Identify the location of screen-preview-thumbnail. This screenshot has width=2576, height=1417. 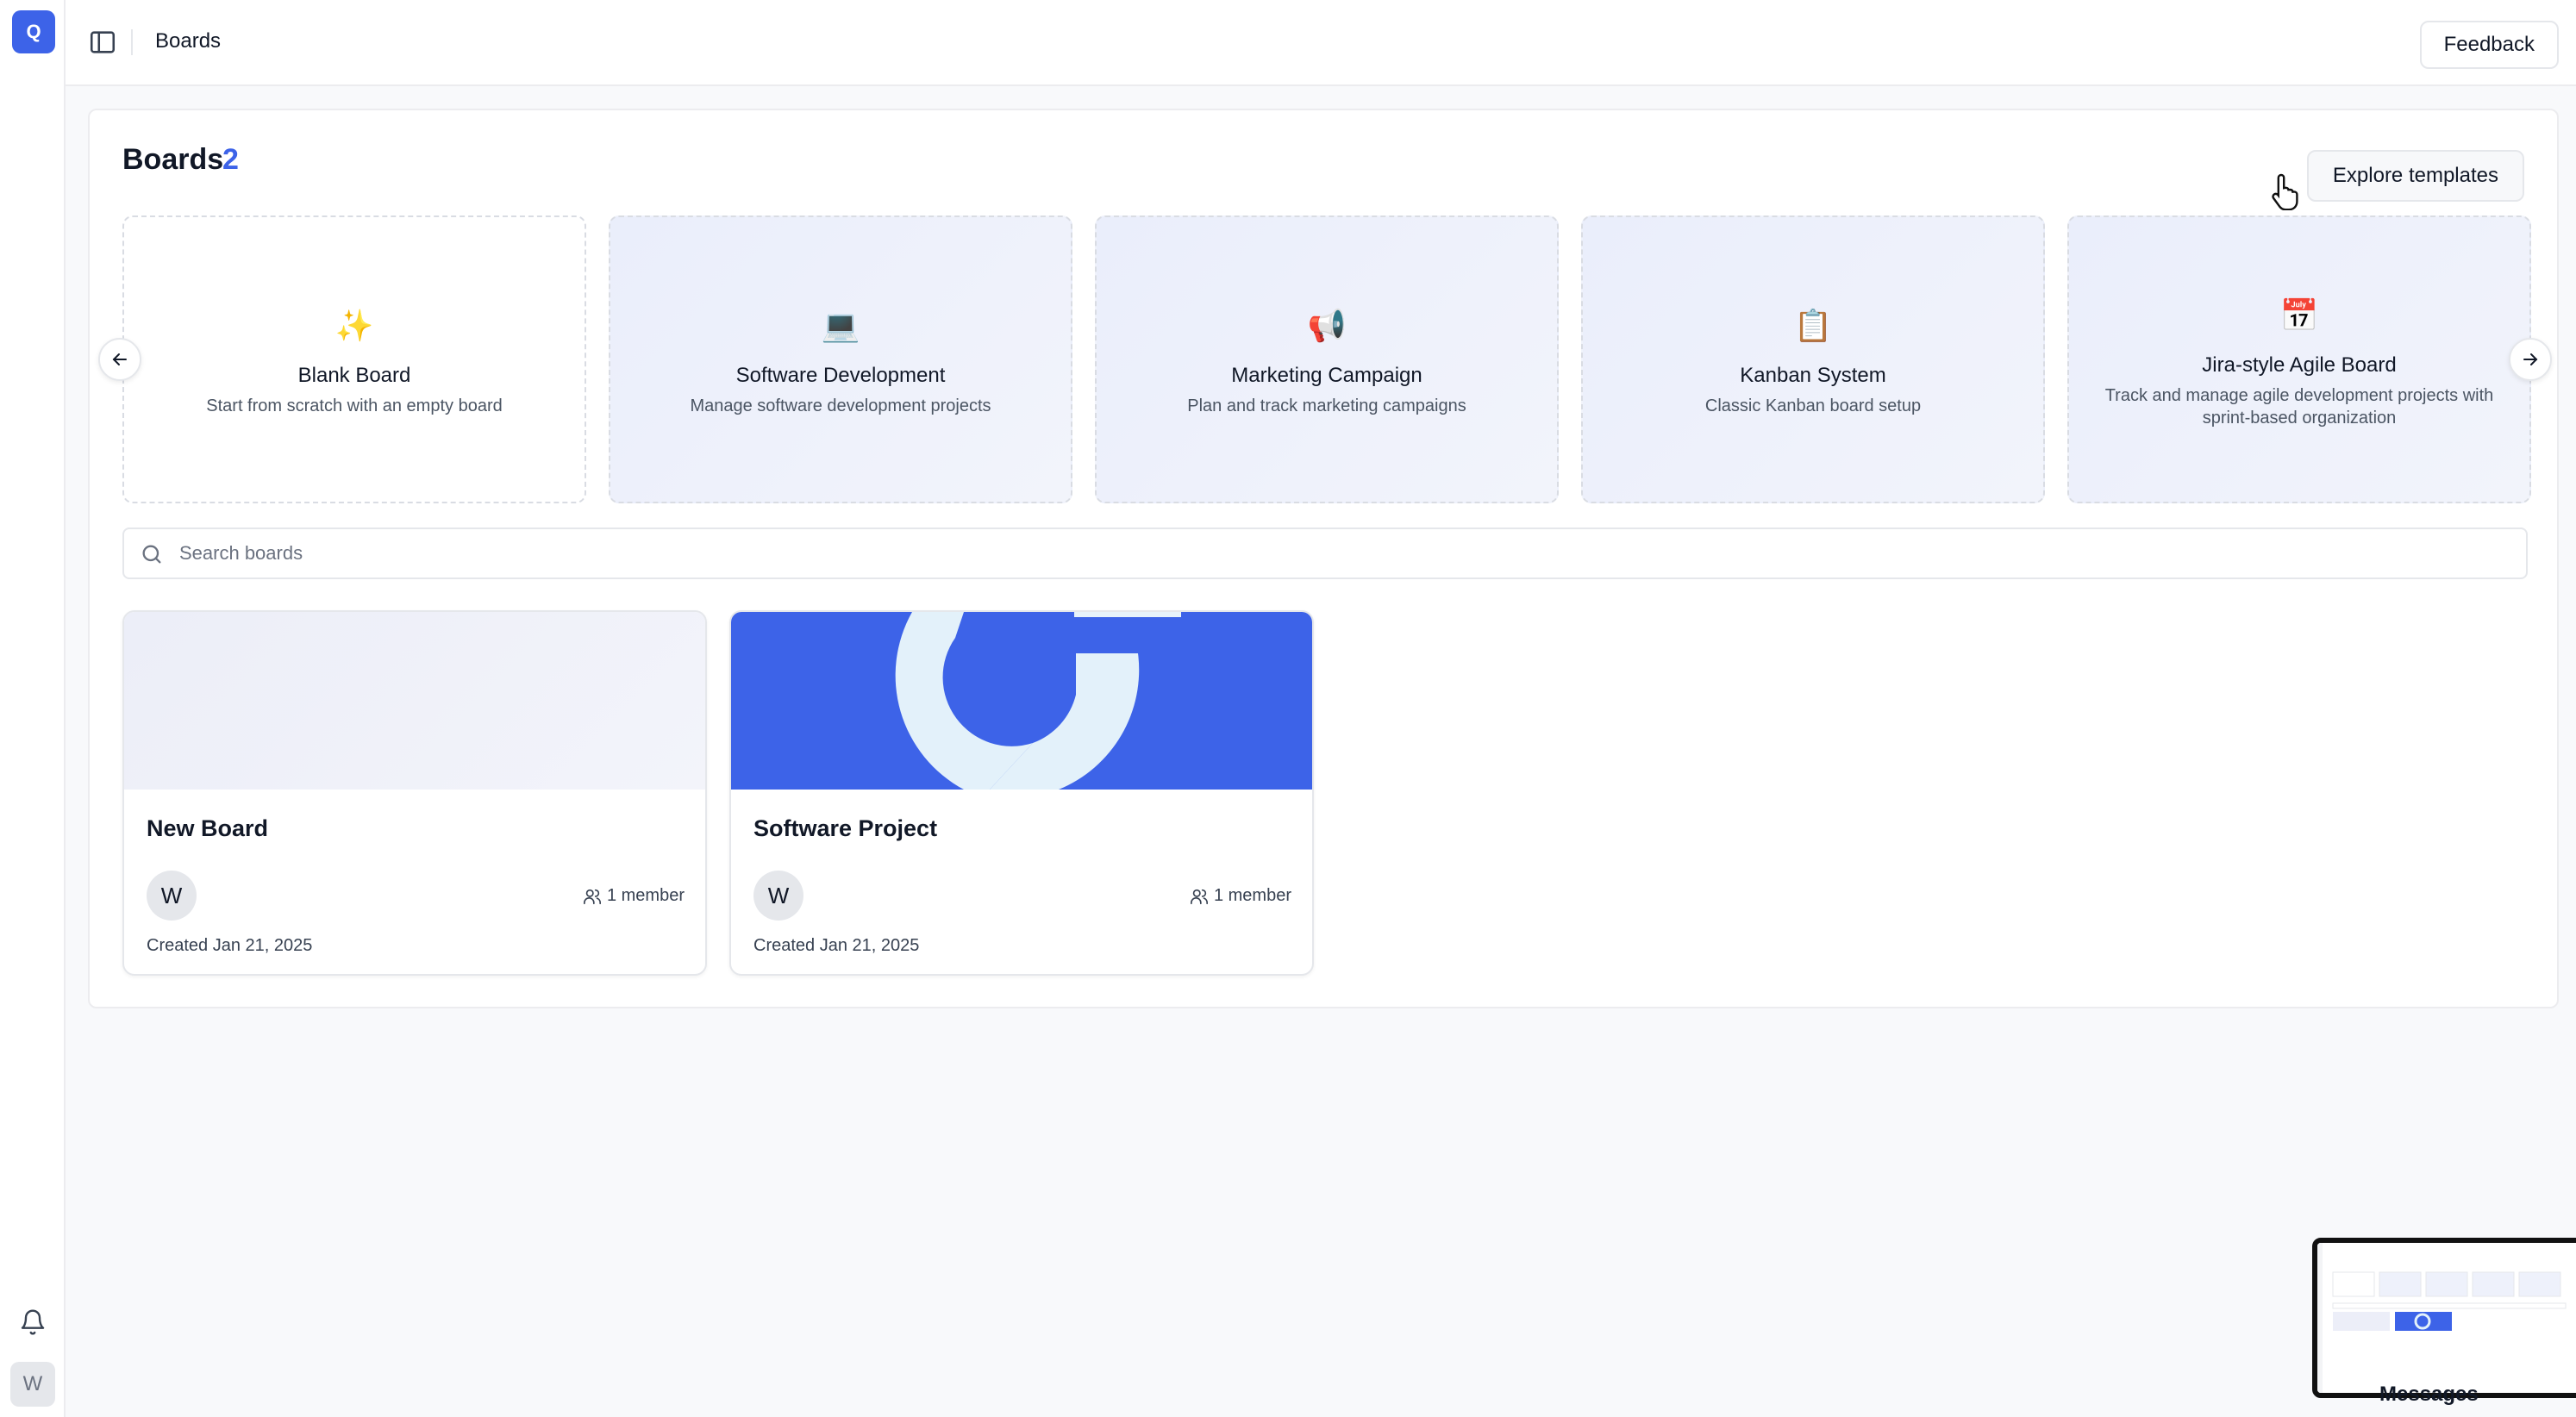
(2444, 1318).